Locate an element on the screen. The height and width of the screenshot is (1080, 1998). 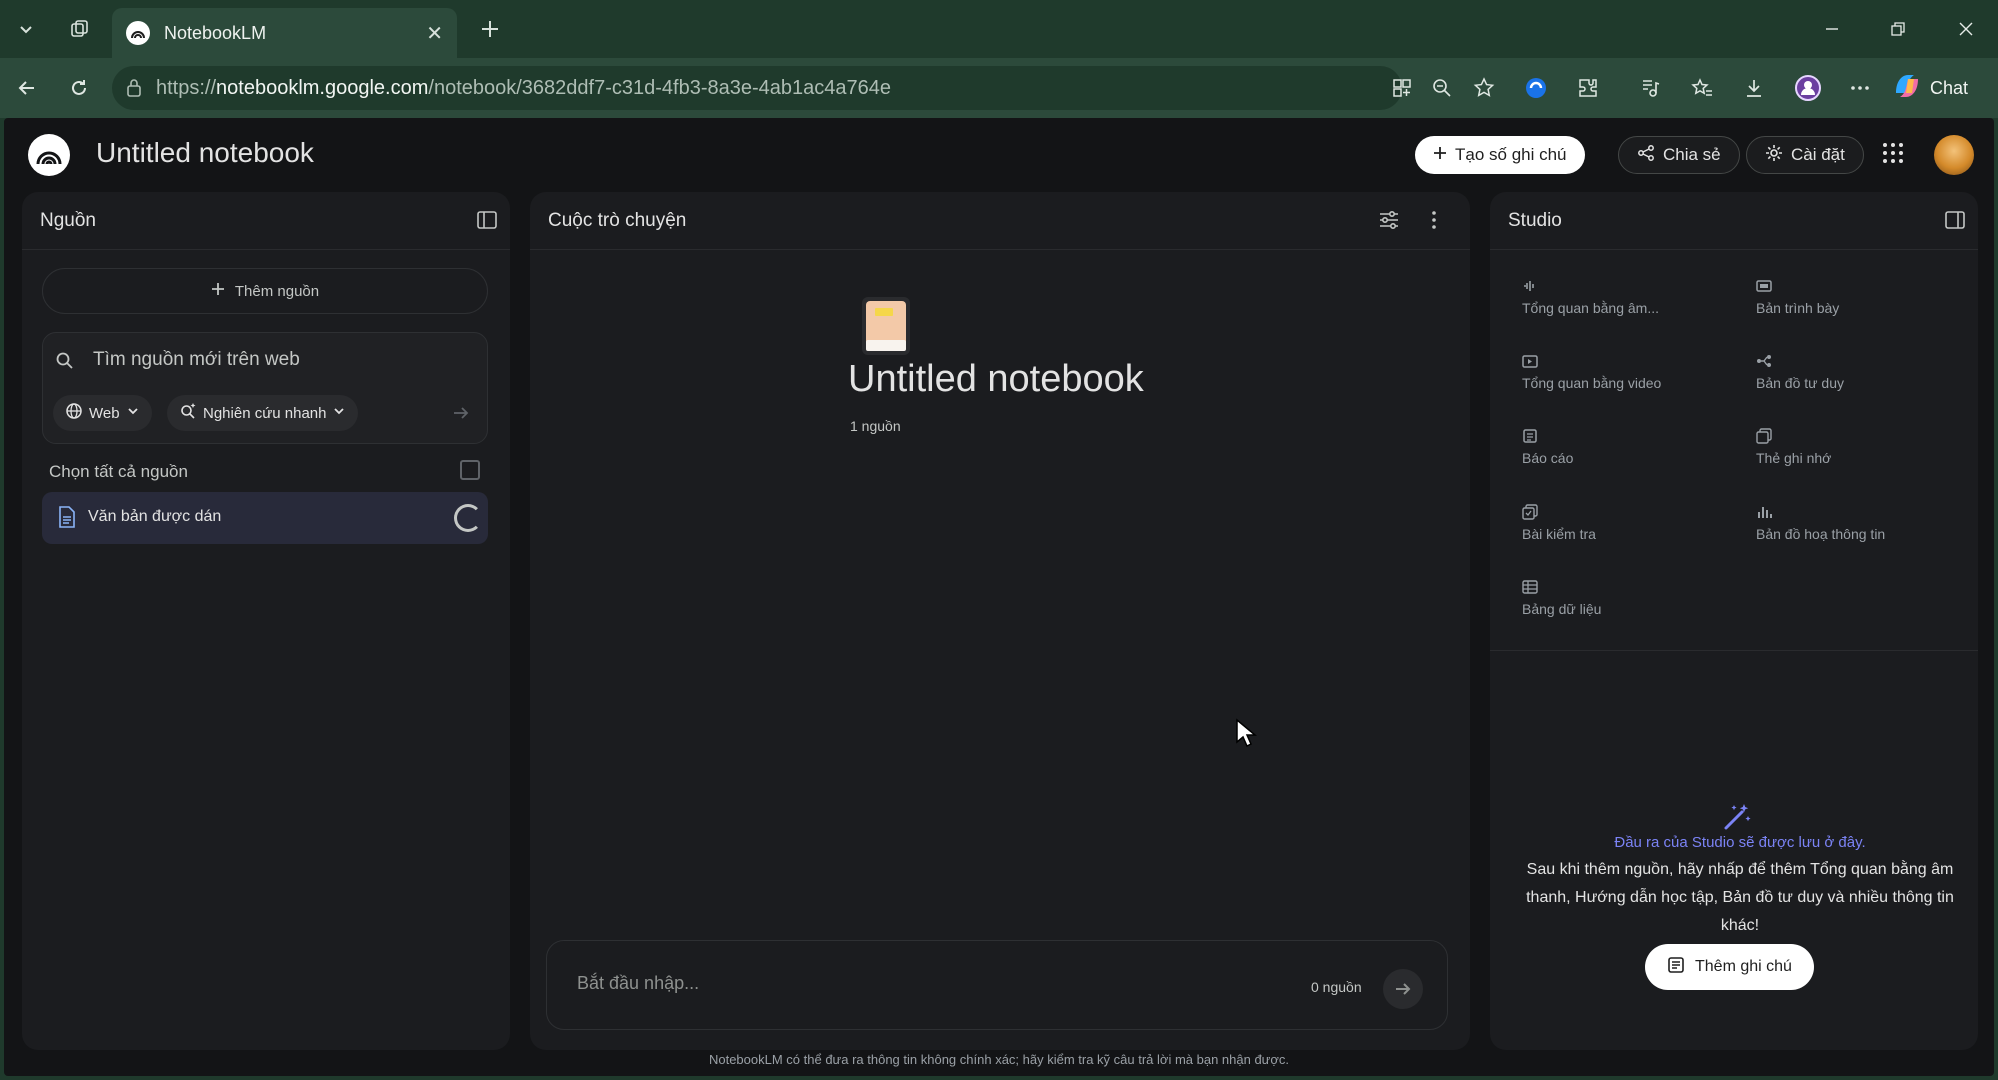
workspaces-icon is located at coordinates (80, 29).